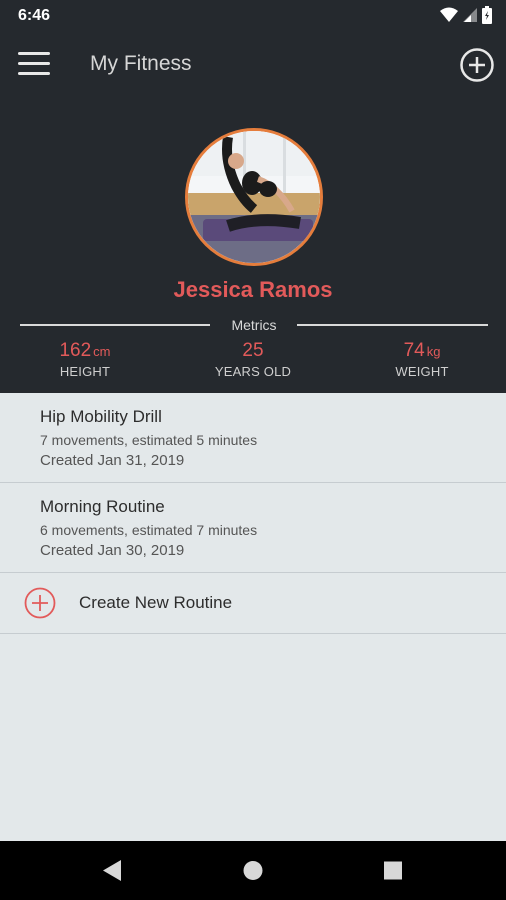  Describe the element at coordinates (102, 351) in the screenshot. I see `height-unit: cm` at that location.